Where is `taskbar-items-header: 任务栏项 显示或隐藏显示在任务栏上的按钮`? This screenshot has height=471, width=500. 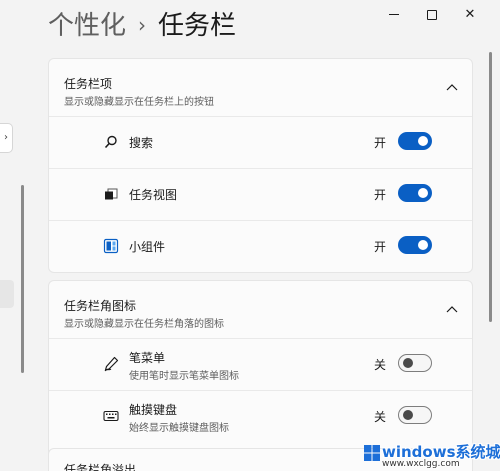
taskbar-items-header: 任务栏项 显示或隐藏显示在任务栏上的按钮 is located at coordinates (260, 88).